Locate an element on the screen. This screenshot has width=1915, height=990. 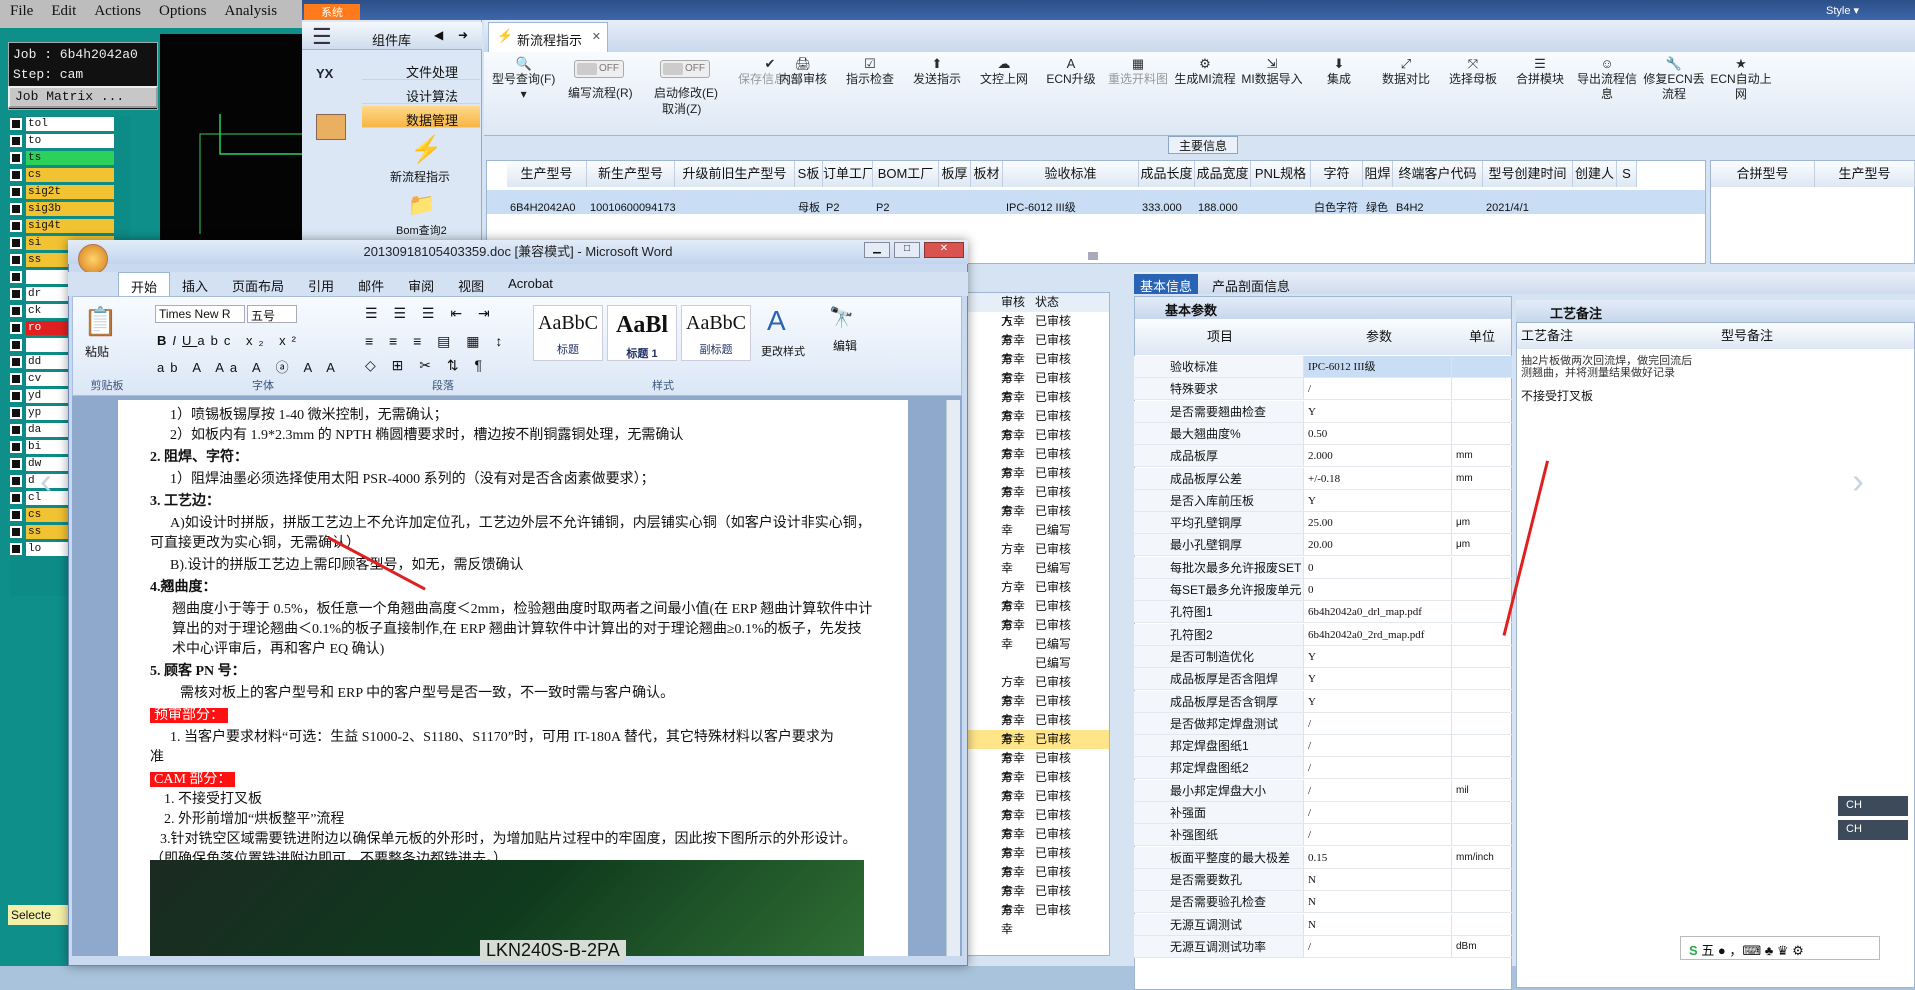
office-button-icon is located at coordinates (93, 259).